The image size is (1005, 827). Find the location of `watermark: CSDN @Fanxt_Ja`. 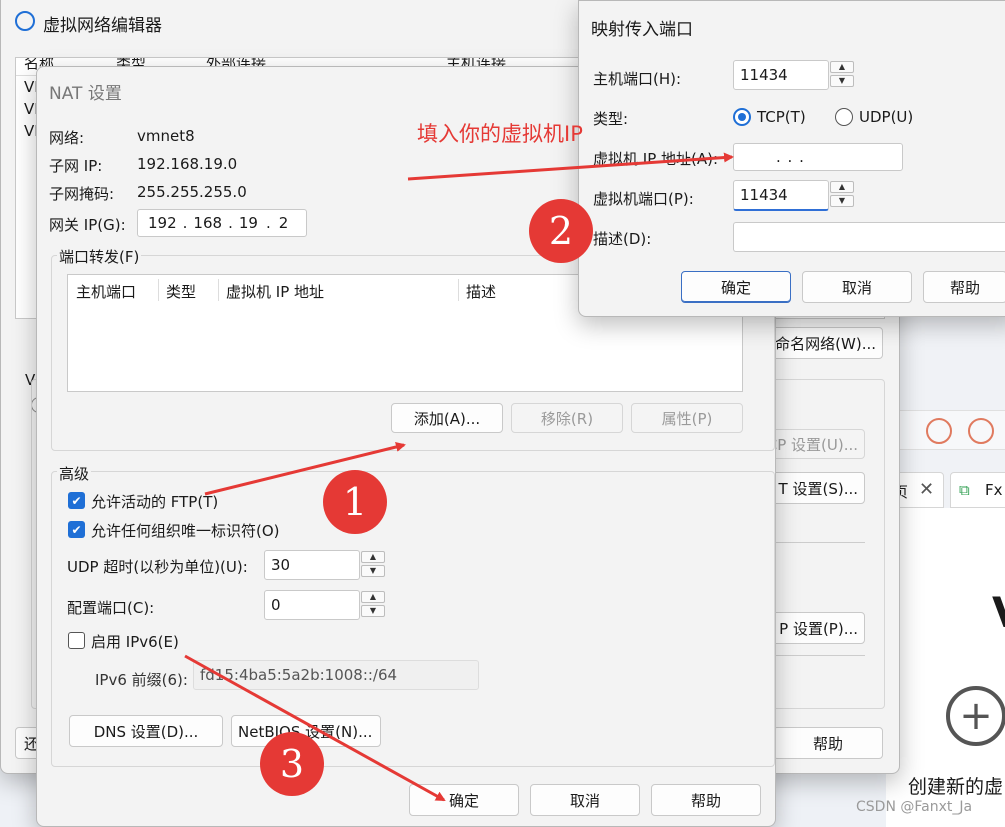

watermark: CSDN @Fanxt_Ja is located at coordinates (914, 807).